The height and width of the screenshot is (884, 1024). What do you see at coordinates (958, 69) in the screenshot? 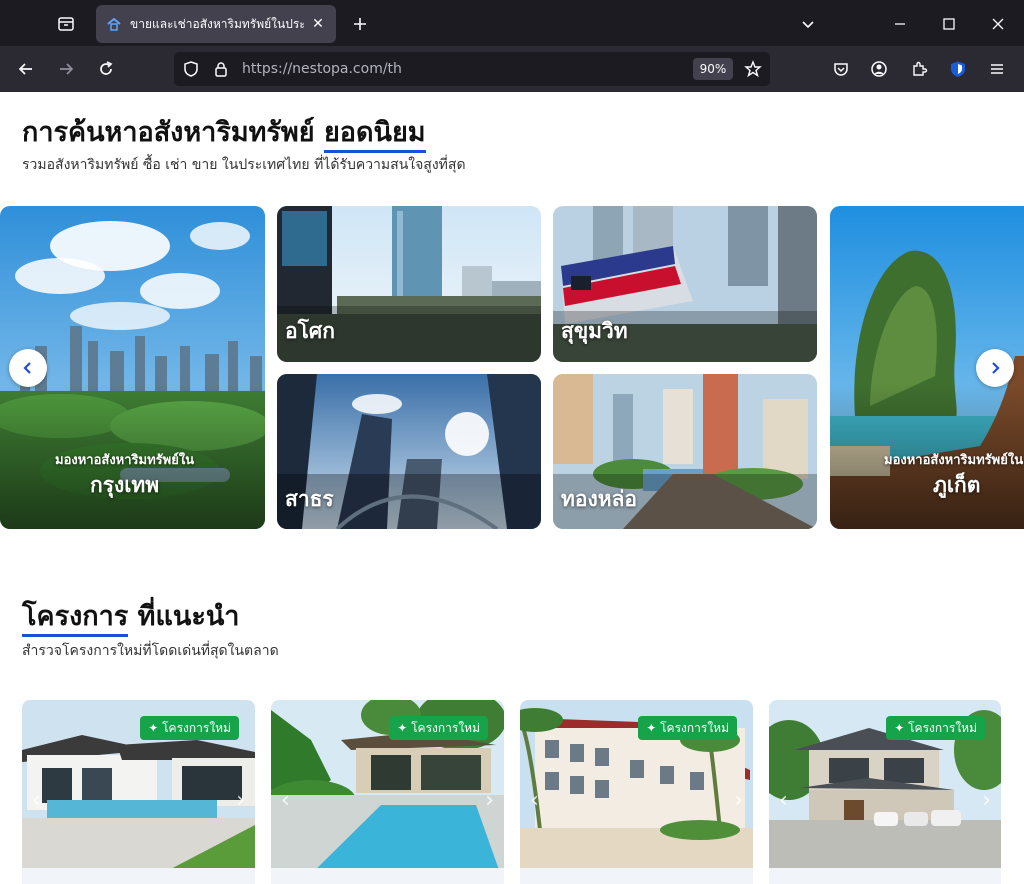
I see `password-manager-shield-icon` at bounding box center [958, 69].